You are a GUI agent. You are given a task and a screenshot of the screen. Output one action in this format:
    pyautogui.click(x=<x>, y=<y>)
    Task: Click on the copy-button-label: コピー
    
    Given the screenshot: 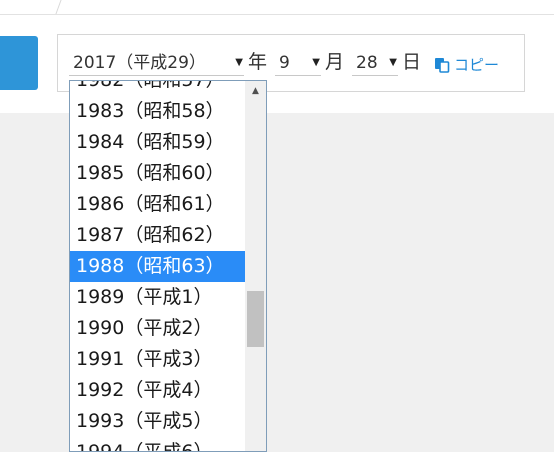 What is the action you would take?
    pyautogui.click(x=477, y=65)
    